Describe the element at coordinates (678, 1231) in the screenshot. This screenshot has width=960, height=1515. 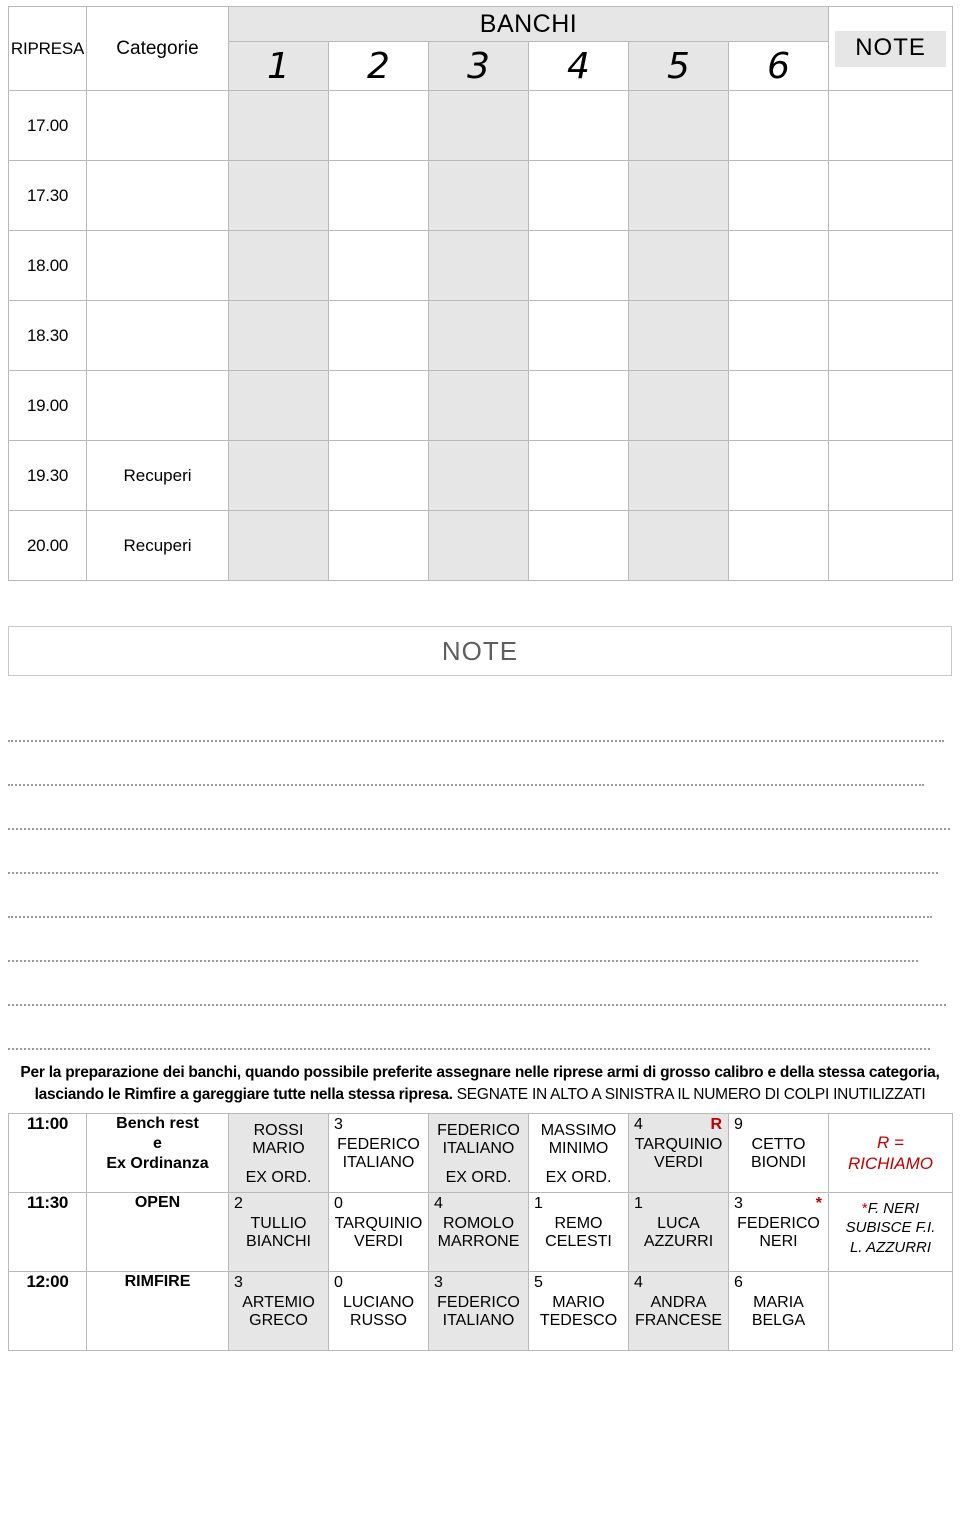
I see `assignment-slot-bench-5: 1 LUCA AZZURRI` at that location.